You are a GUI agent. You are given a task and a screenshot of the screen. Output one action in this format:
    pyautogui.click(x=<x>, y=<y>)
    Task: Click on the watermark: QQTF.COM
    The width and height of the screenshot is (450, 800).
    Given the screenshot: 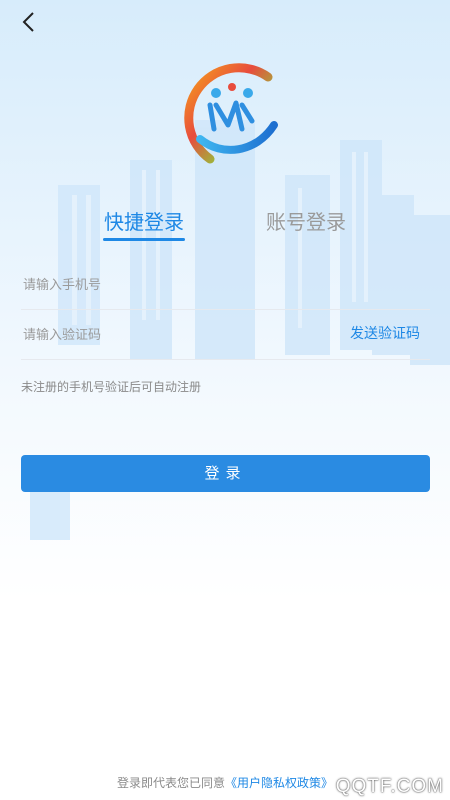 What is the action you would take?
    pyautogui.click(x=389, y=786)
    